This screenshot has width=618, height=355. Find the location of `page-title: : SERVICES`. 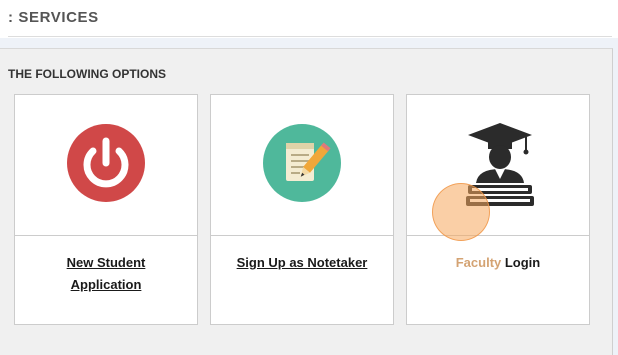

page-title: : SERVICES is located at coordinates (53, 17).